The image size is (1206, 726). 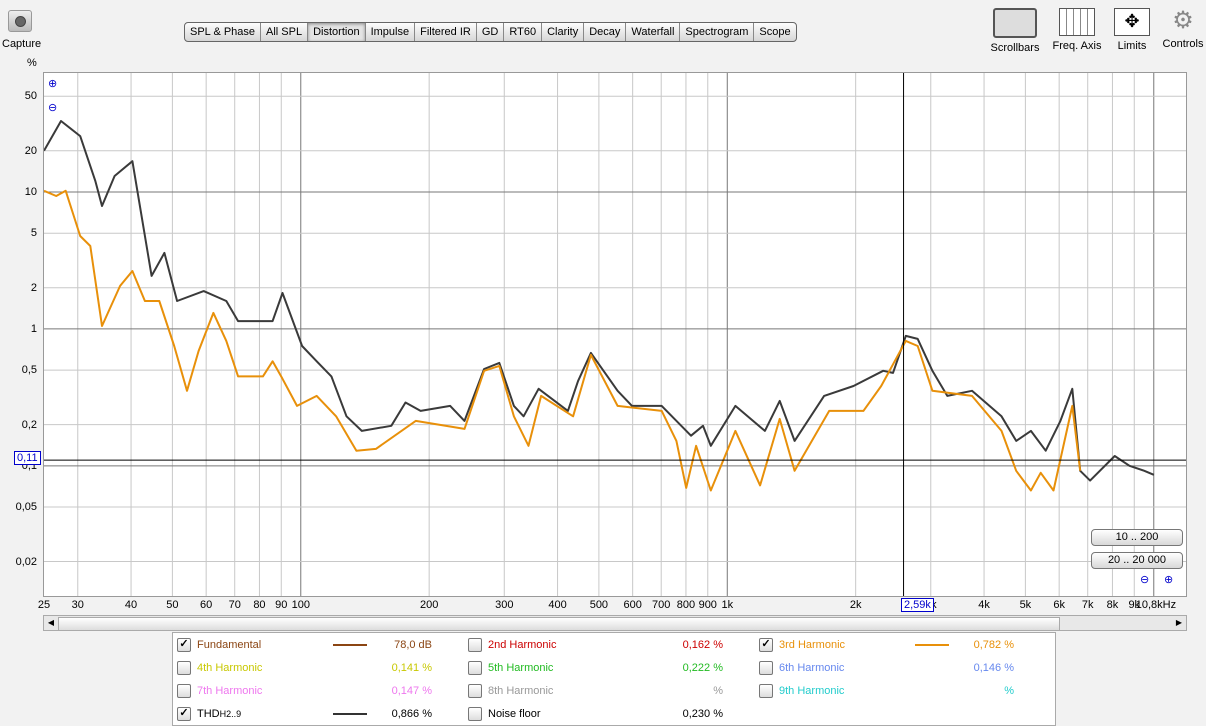 I want to click on horizontal-scrollbar: ◀ ▶, so click(x=615, y=623).